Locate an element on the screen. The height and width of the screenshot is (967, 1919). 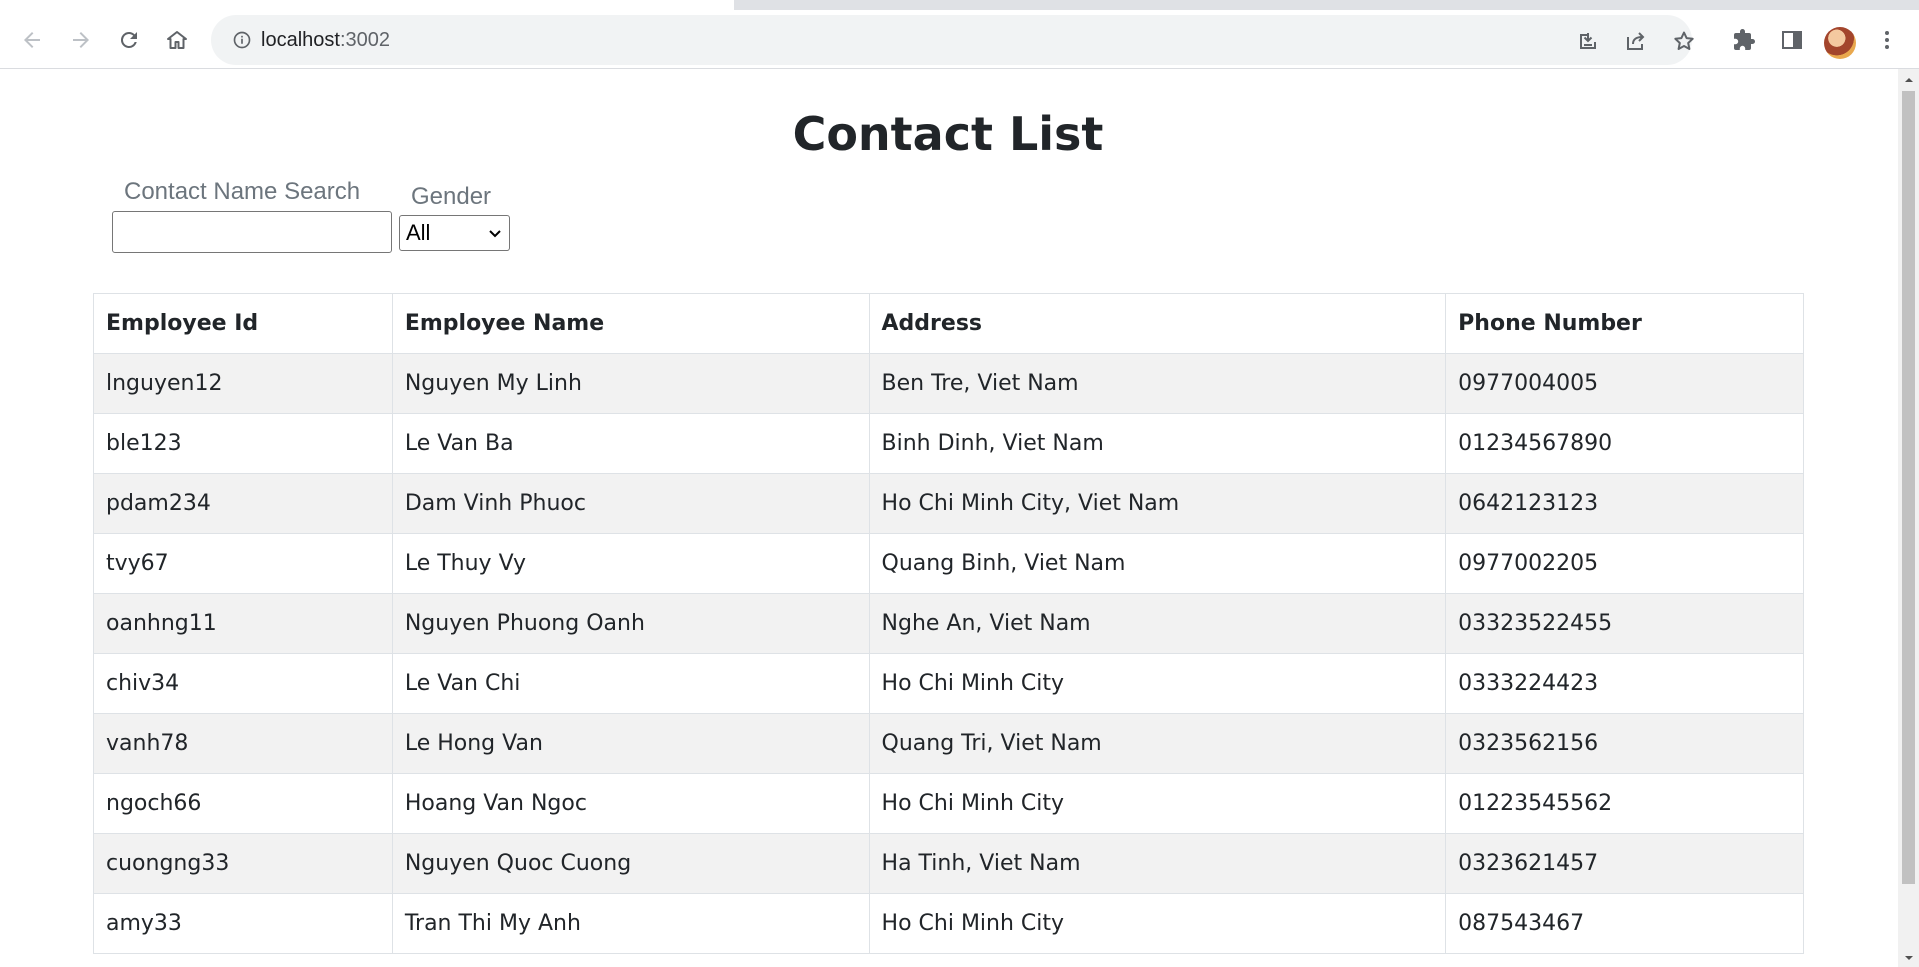
menu-button is located at coordinates (1887, 40).